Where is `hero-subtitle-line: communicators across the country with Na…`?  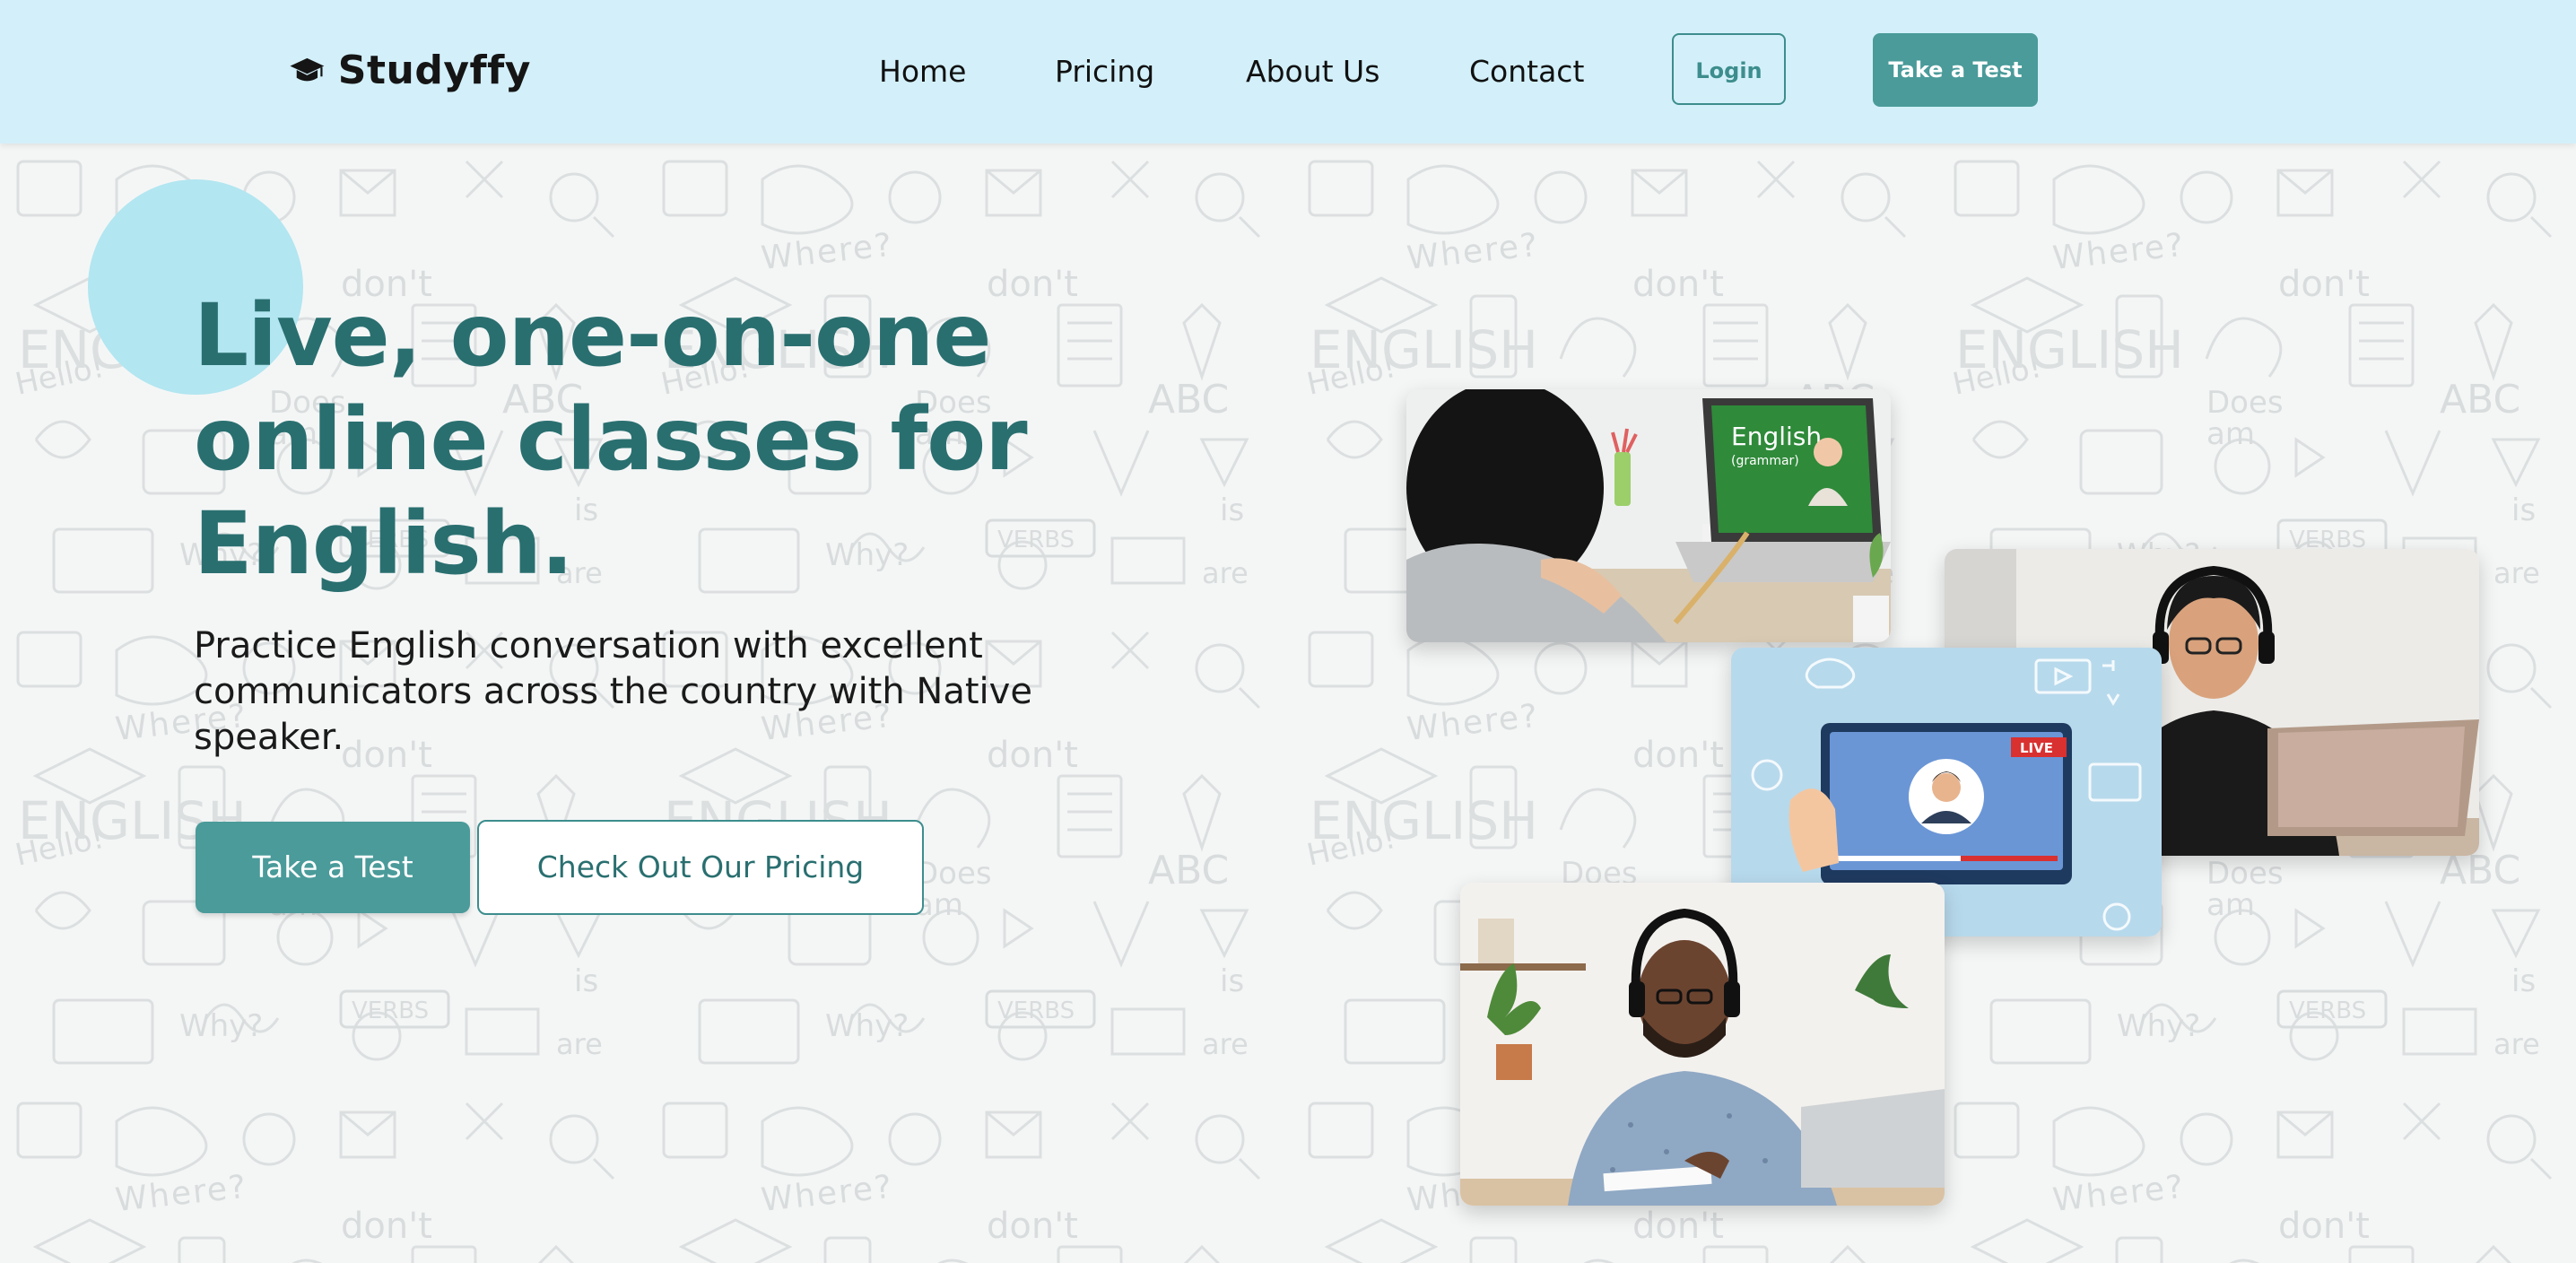
hero-subtitle-line: communicators across the country with Na… is located at coordinates (613, 692).